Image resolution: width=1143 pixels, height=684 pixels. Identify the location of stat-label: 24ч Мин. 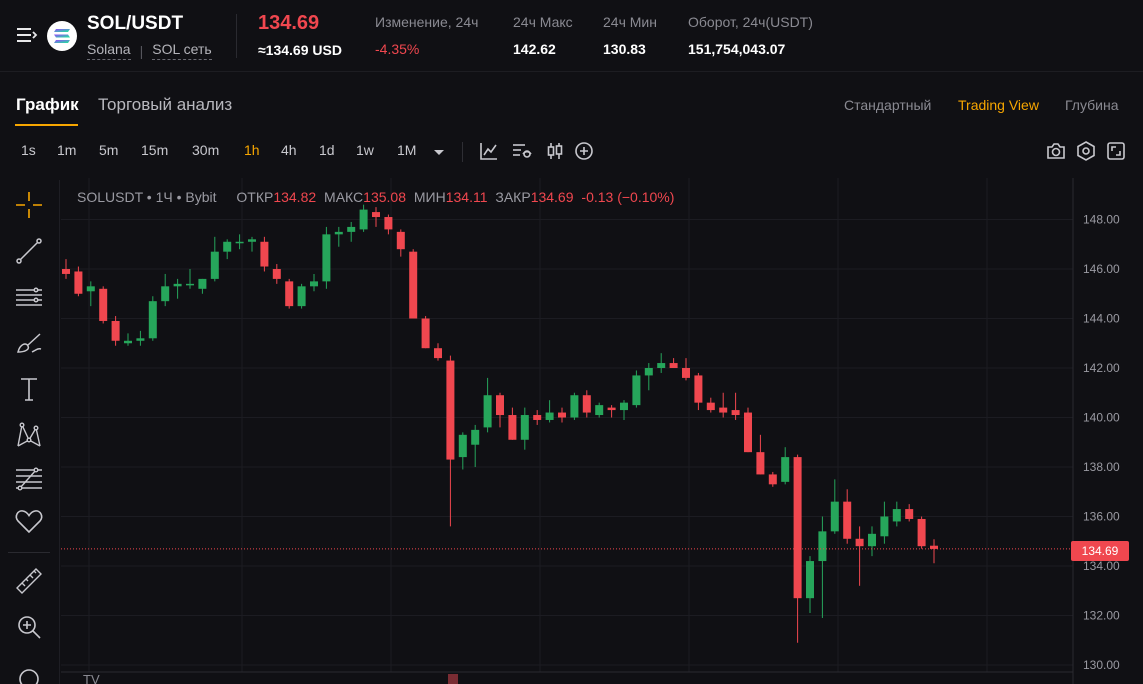
(630, 22).